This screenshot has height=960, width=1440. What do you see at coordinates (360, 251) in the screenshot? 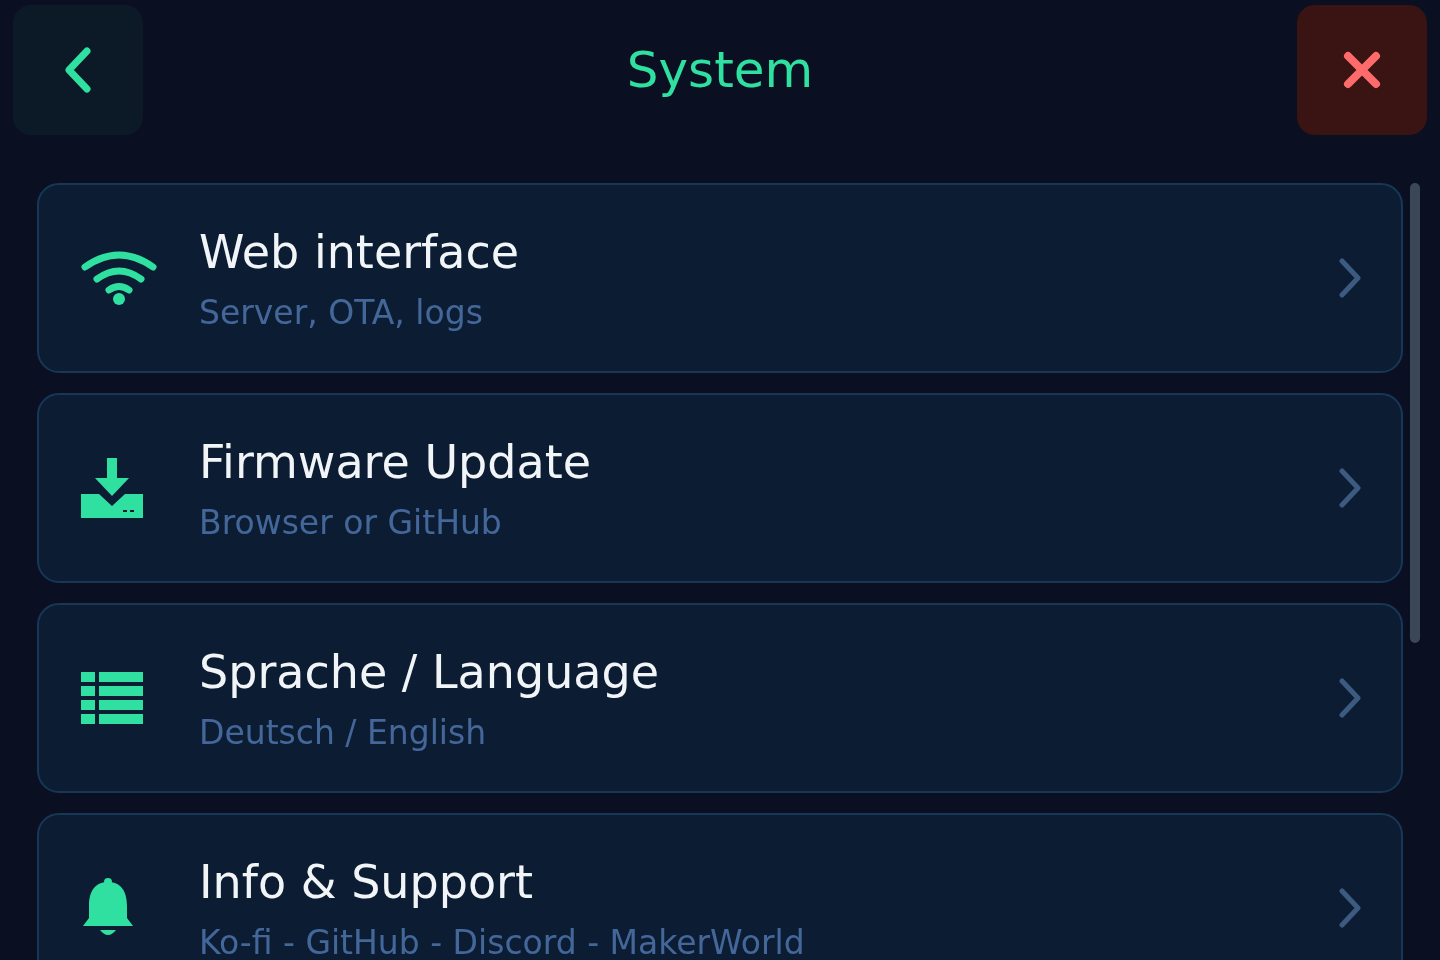
I see `item-title: Web interface` at bounding box center [360, 251].